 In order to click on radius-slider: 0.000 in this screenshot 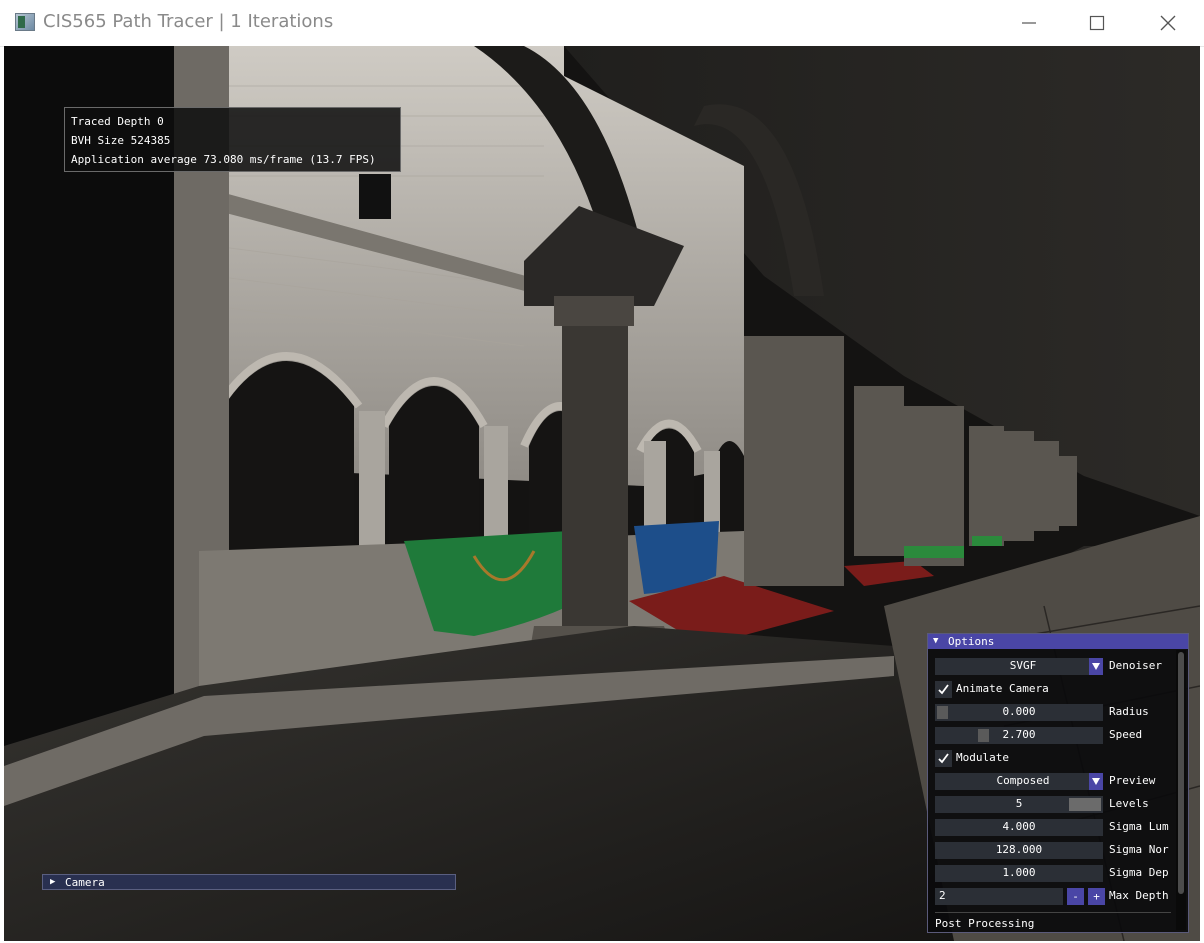, I will do `click(1019, 712)`.